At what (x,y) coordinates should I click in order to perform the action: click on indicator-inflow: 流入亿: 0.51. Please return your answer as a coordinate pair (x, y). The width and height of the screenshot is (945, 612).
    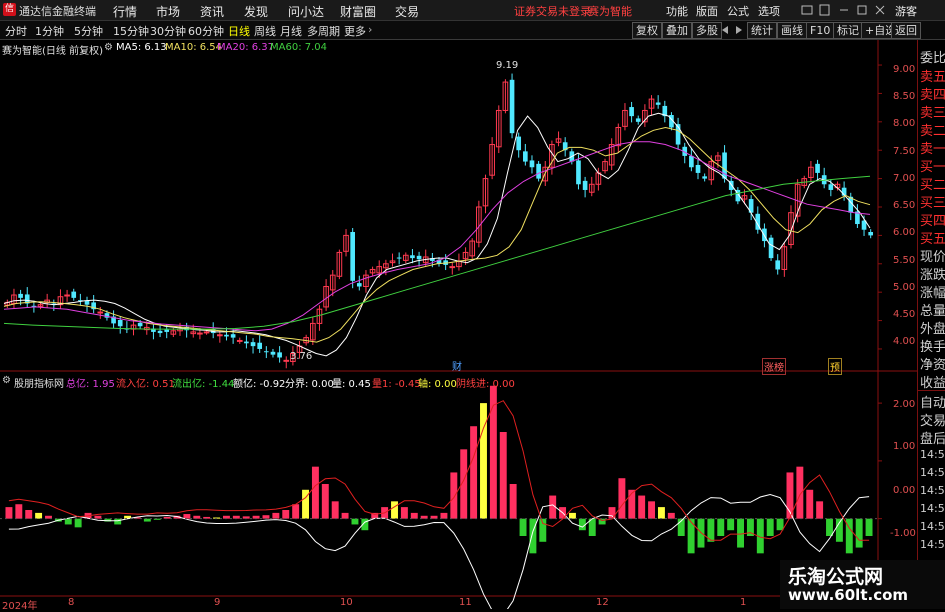
    Looking at the image, I should click on (145, 384).